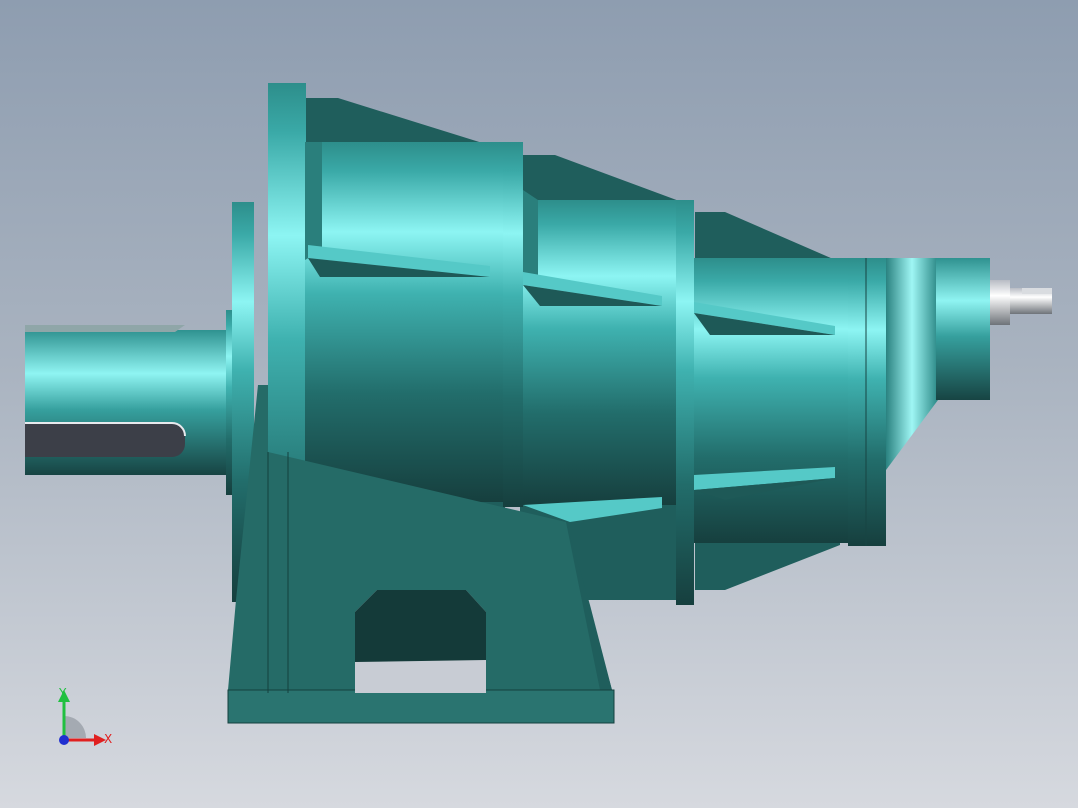 The image size is (1078, 808). Describe the element at coordinates (105, 440) in the screenshot. I see `shaft-keyway` at that location.